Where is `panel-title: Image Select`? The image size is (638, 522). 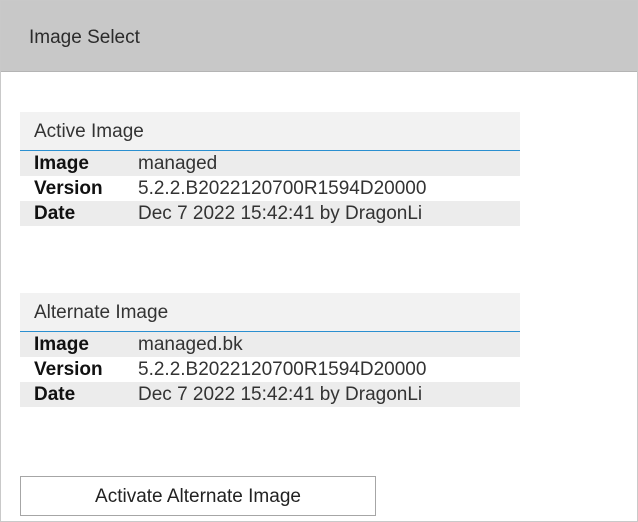 panel-title: Image Select is located at coordinates (84, 37).